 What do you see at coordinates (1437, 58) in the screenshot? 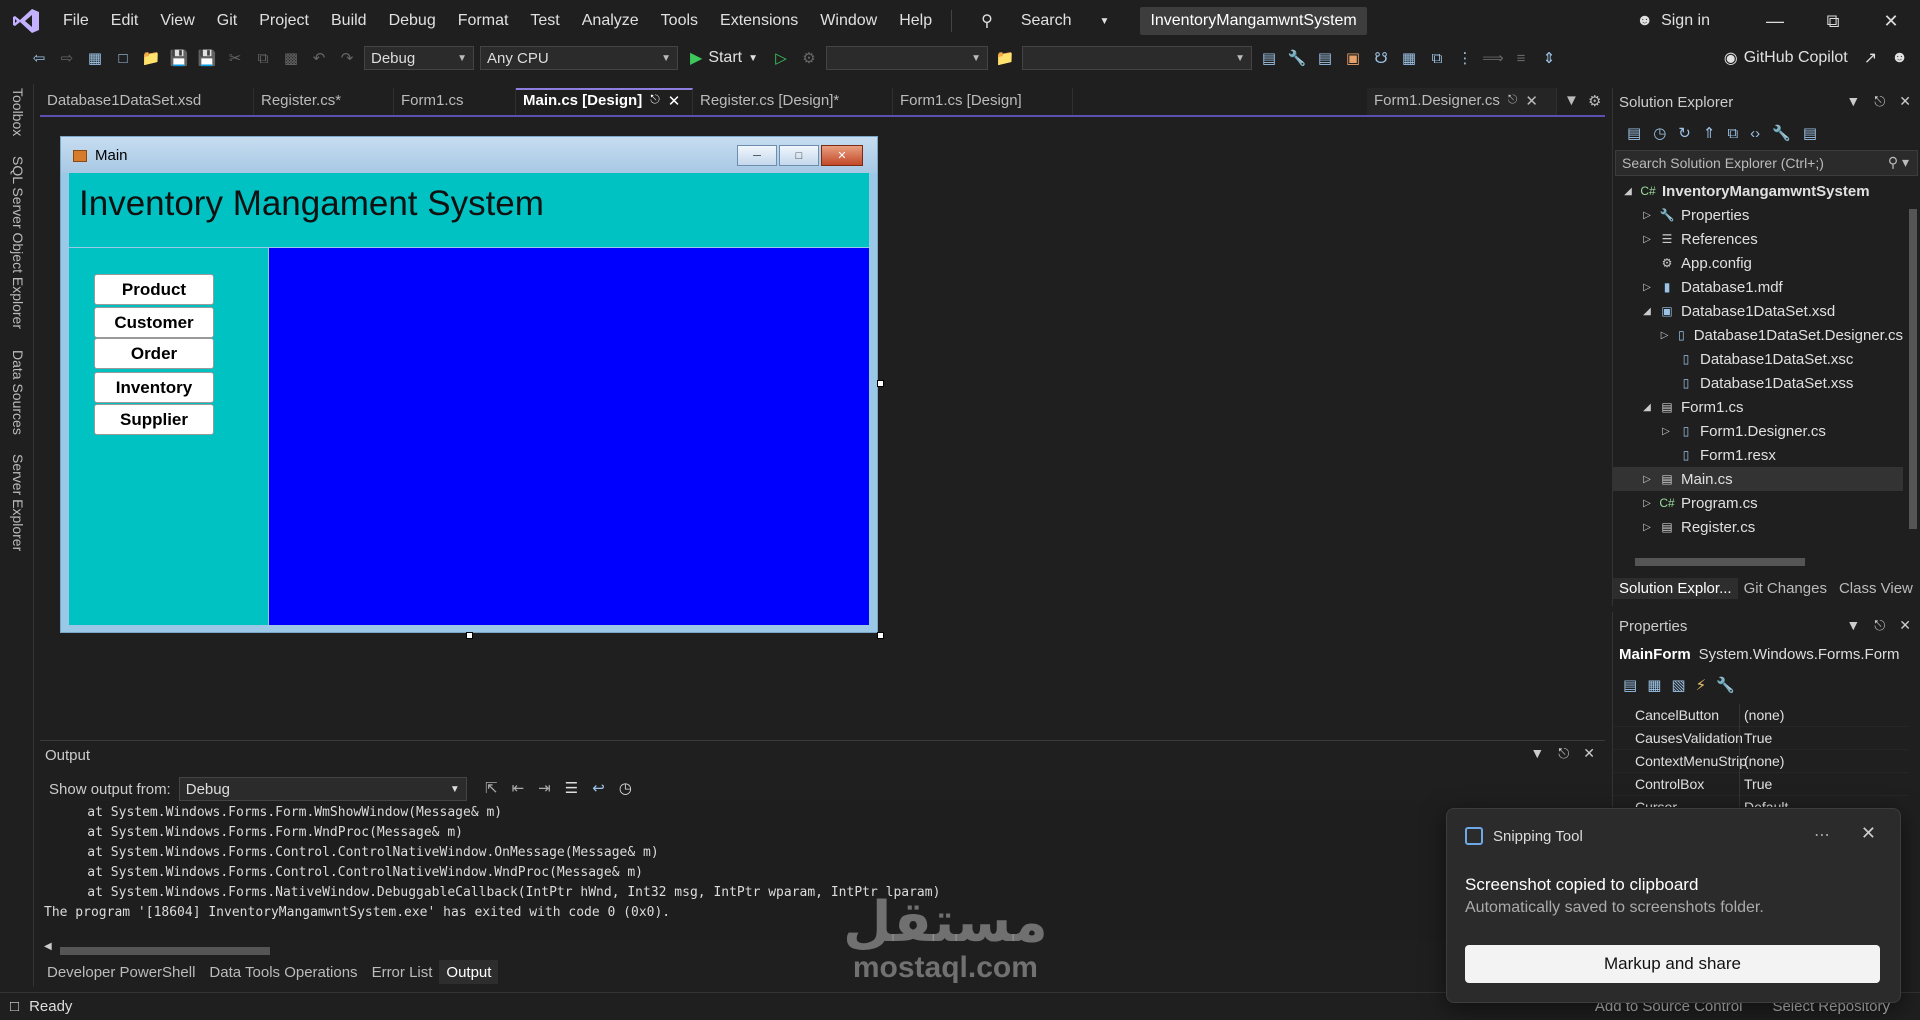
I see `bring-front-icon: ⧉` at bounding box center [1437, 58].